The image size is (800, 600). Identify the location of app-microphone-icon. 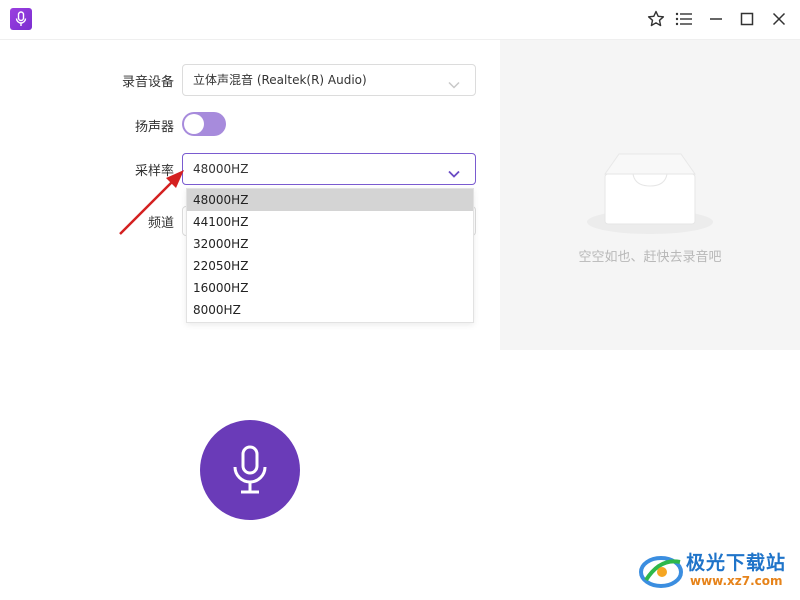
(21, 19).